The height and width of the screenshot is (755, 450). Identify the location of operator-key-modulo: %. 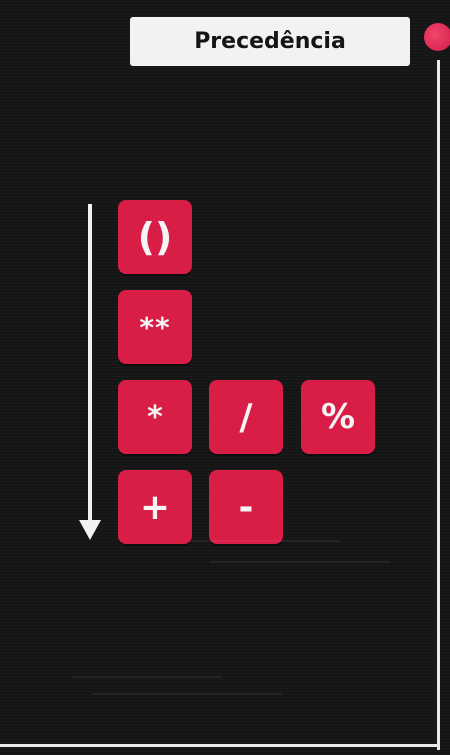
(338, 417).